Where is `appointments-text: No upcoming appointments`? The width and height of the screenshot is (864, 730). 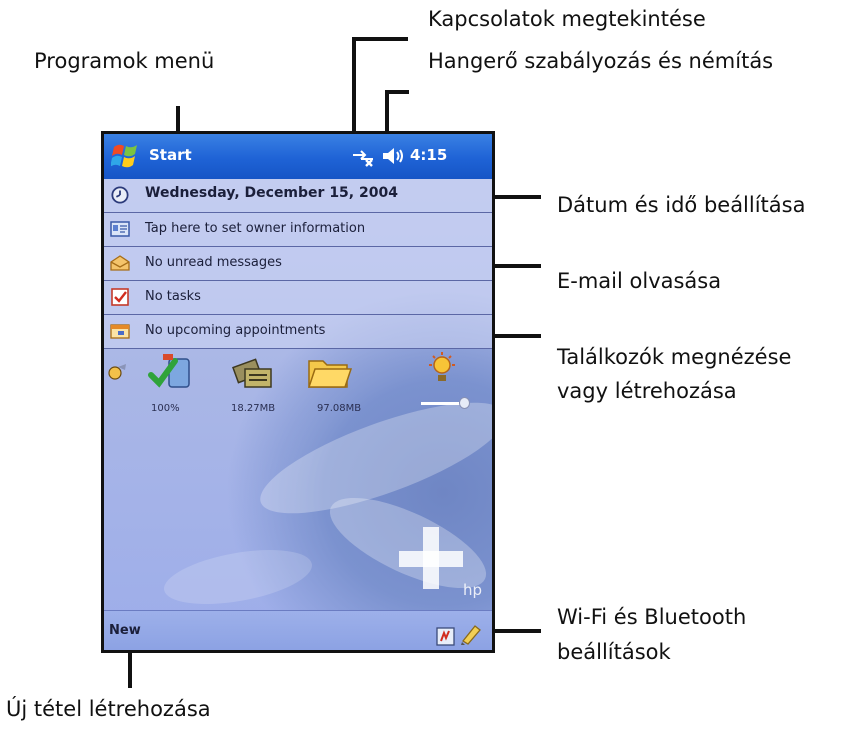
appointments-text: No upcoming appointments is located at coordinates (235, 330).